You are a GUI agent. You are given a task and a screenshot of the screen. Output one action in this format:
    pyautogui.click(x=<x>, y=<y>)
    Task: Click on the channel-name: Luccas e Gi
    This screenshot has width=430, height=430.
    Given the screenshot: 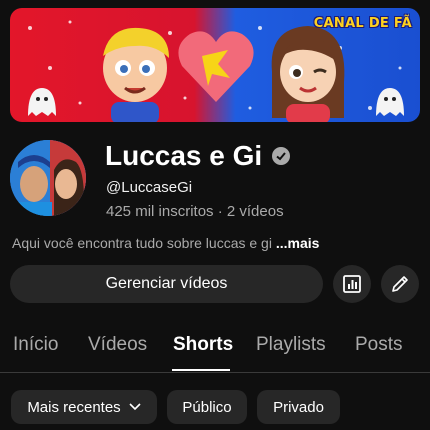 What is the action you would take?
    pyautogui.click(x=184, y=155)
    